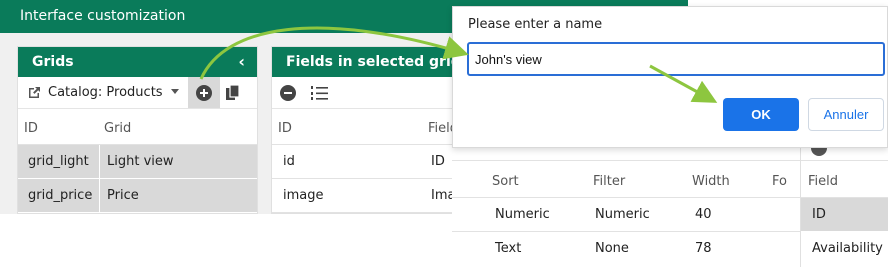  I want to click on chevron-left-icon: ‹, so click(241, 62).